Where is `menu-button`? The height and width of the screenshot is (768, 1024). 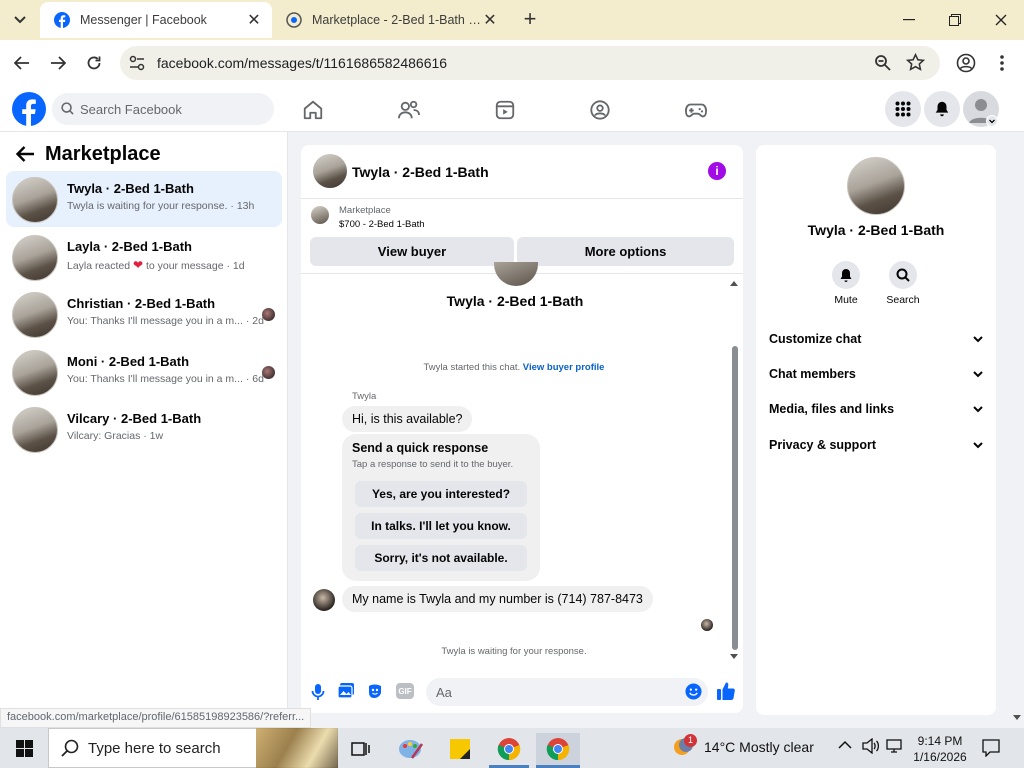 menu-button is located at coordinates (903, 109).